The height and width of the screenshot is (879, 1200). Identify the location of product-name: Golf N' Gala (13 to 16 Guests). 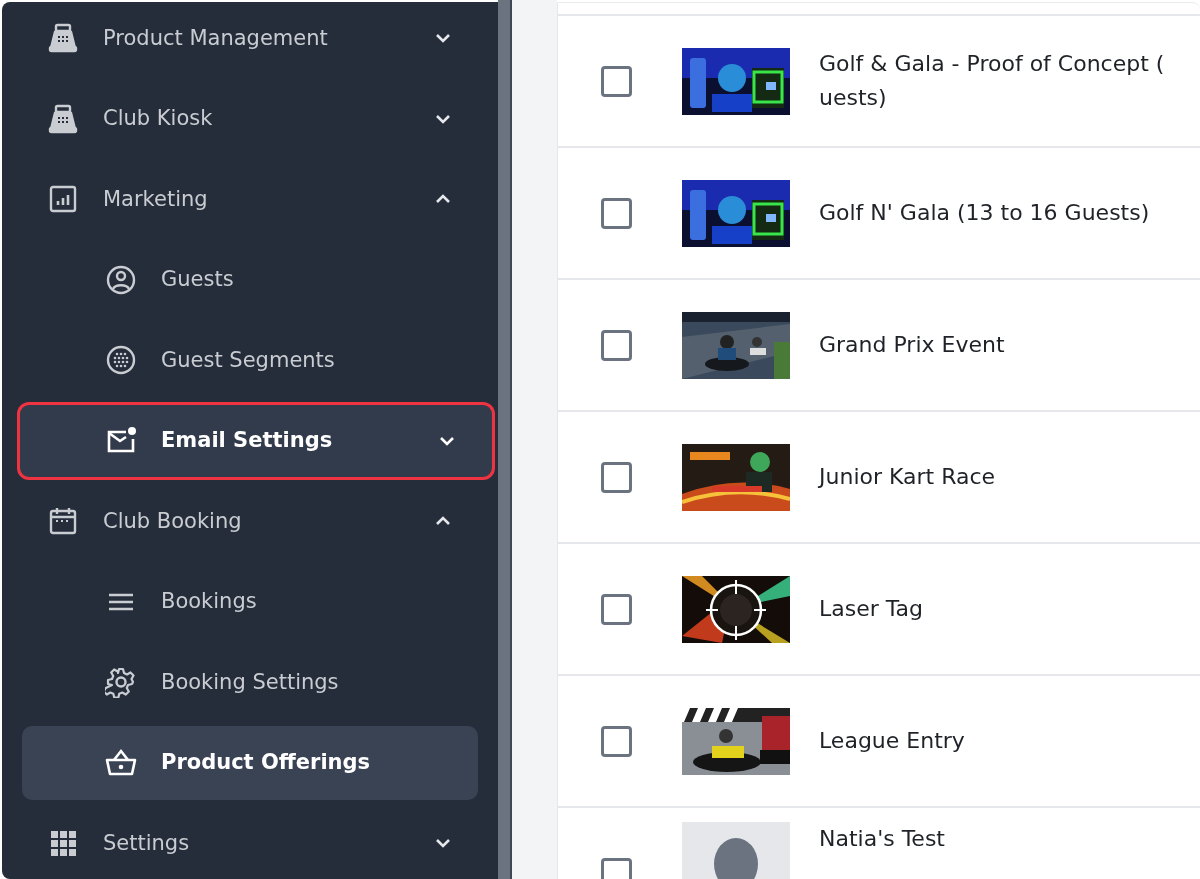
(984, 213).